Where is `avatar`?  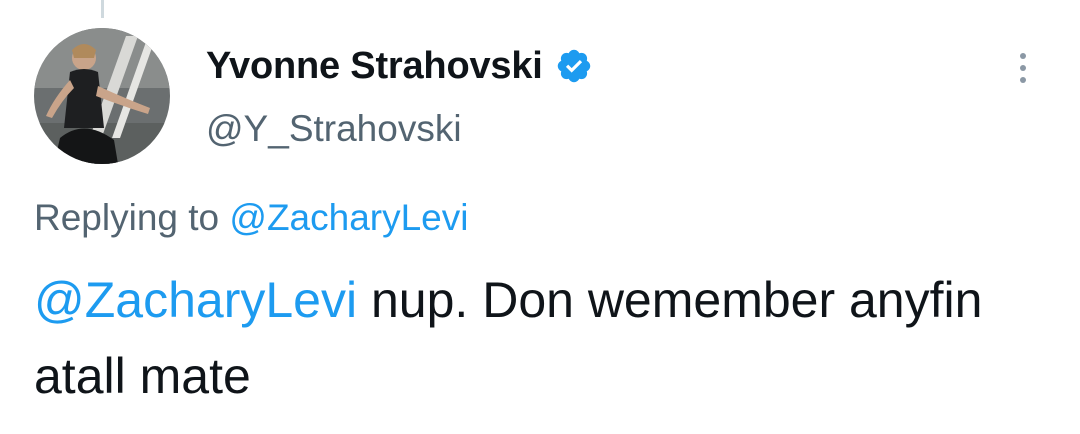 avatar is located at coordinates (102, 96).